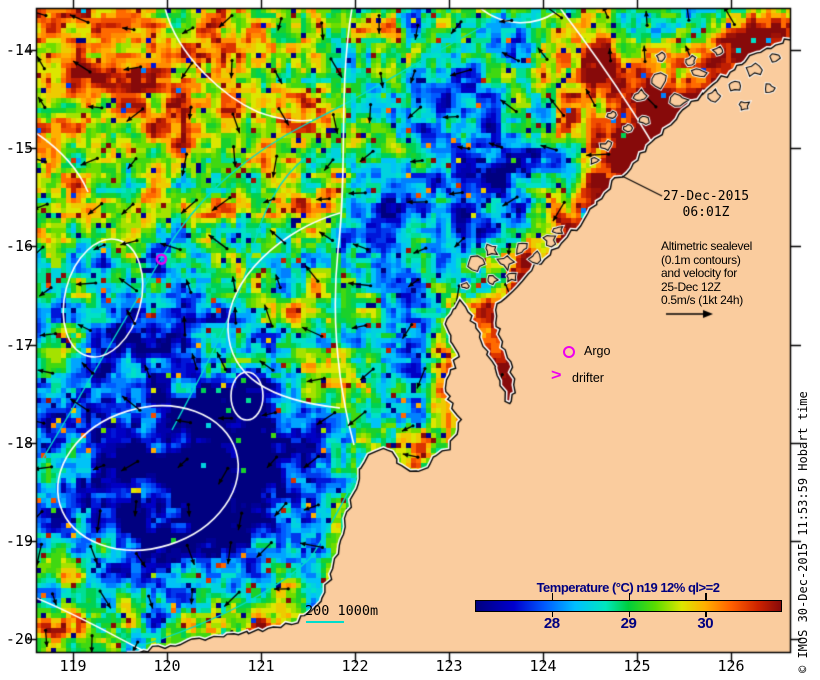  What do you see at coordinates (325, 622) in the screenshot?
I see `depth-contour-sample-line` at bounding box center [325, 622].